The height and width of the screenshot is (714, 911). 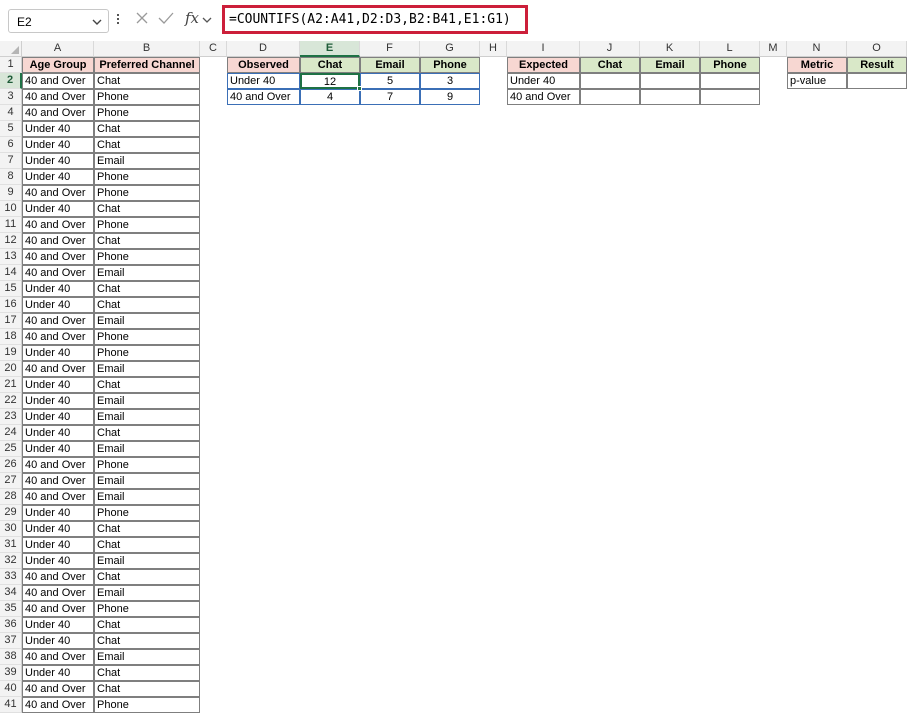 I want to click on row-header-39: 39, so click(x=11, y=673).